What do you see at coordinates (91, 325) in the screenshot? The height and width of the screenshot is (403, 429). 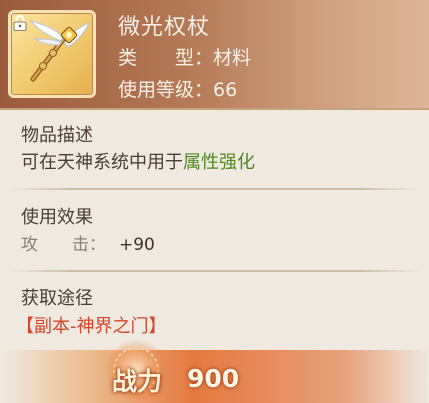 I see `source-link: 【副本-神界之门】` at bounding box center [91, 325].